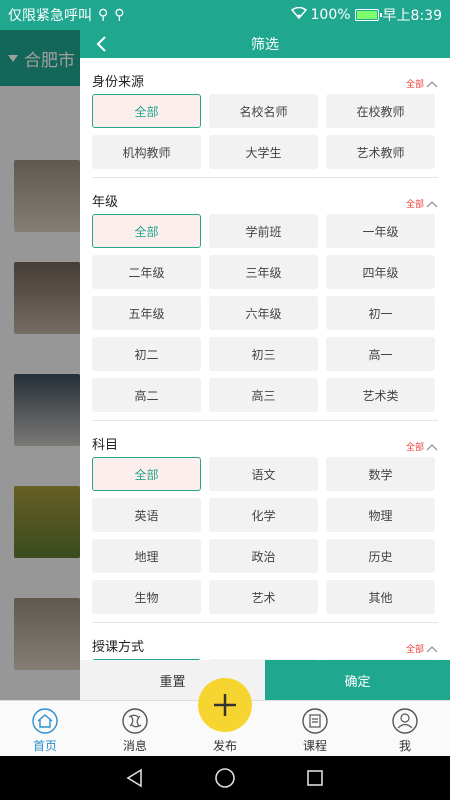  I want to click on filter-option: 机构教师, so click(146, 152).